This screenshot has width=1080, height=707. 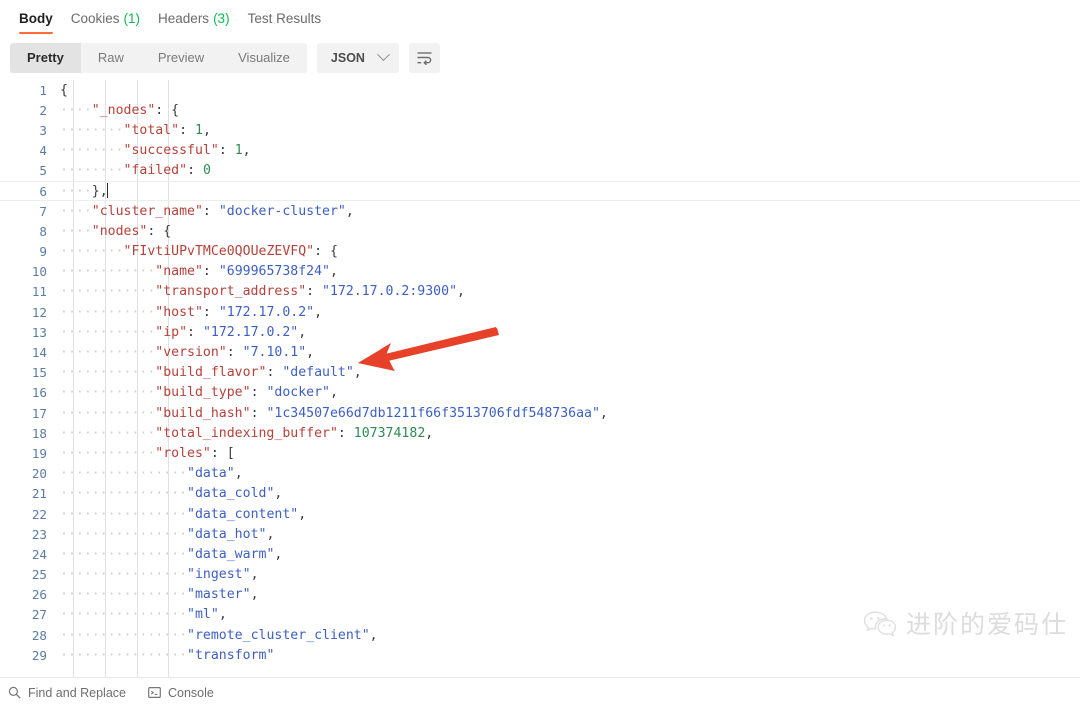 I want to click on code-line: 20 ················"data",, so click(x=540, y=474).